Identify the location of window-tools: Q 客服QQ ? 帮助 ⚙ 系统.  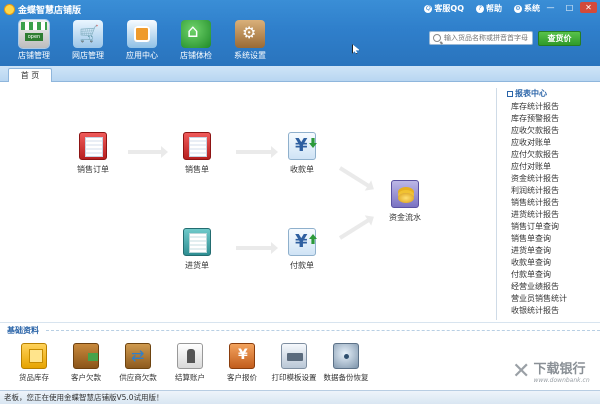
(482, 8).